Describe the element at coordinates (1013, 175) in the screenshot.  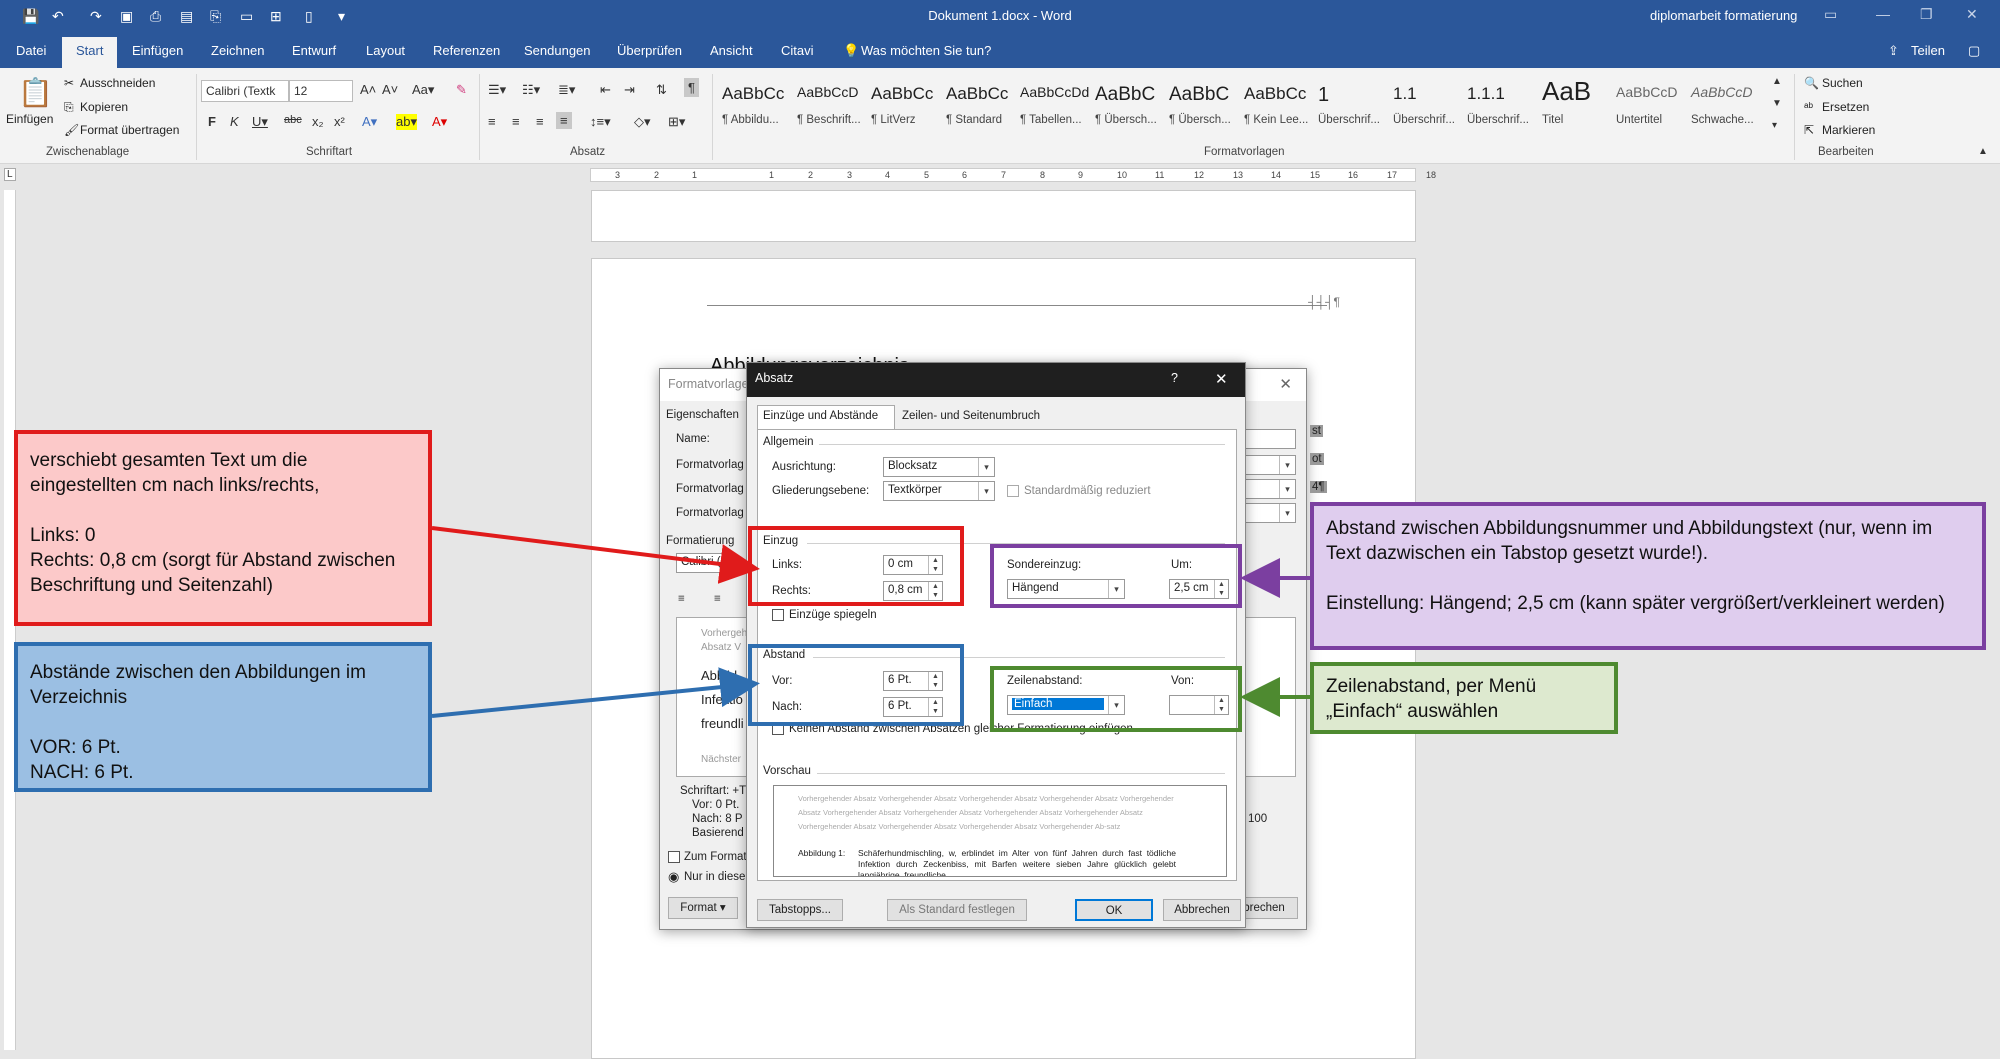
I see `horizontal-ruler: 3 2 1 1 2 3 4 5 6 7 8 9 10 11 12 13 14 15 16 17 18` at that location.